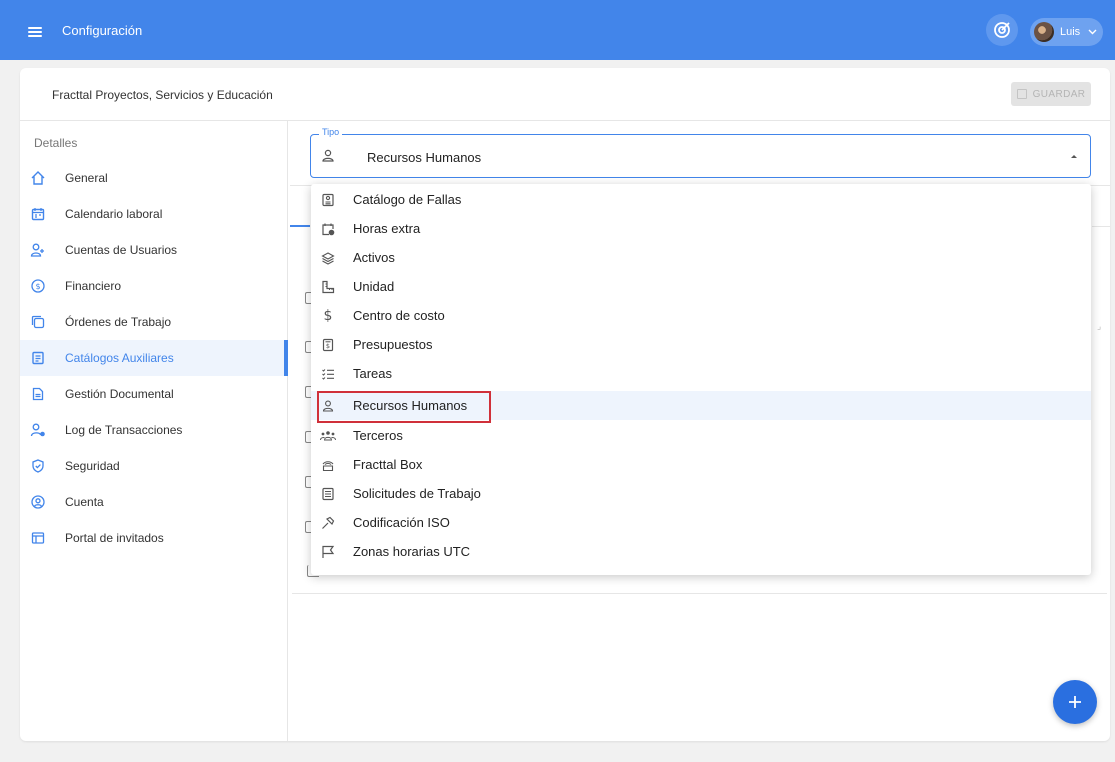 This screenshot has height=762, width=1115. I want to click on account-circle-icon, so click(38, 502).